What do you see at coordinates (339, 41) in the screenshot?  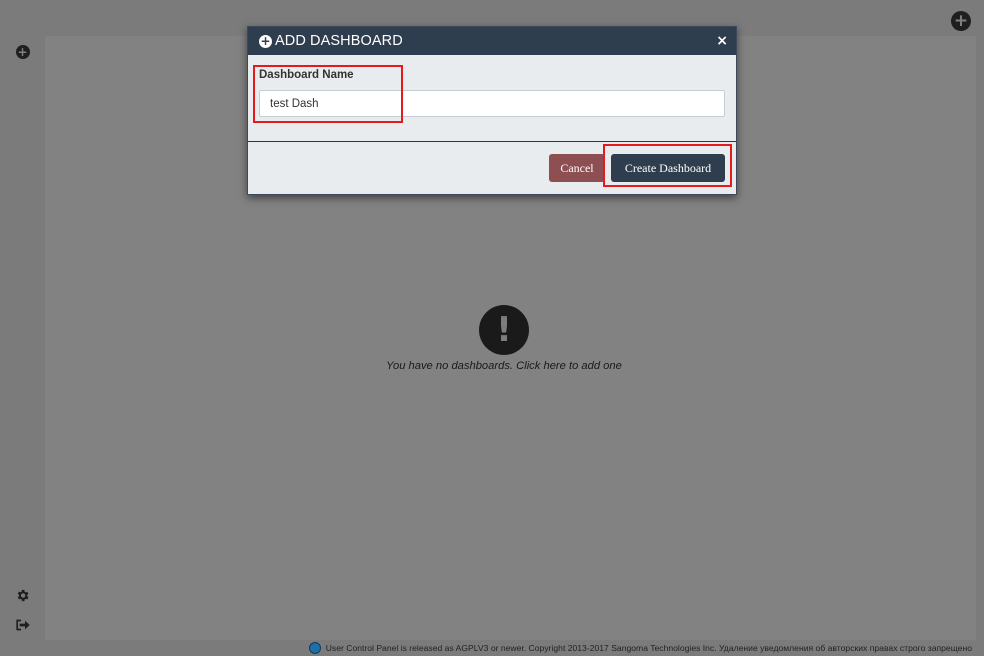 I see `modal-title: ADD DASHBOARD` at bounding box center [339, 41].